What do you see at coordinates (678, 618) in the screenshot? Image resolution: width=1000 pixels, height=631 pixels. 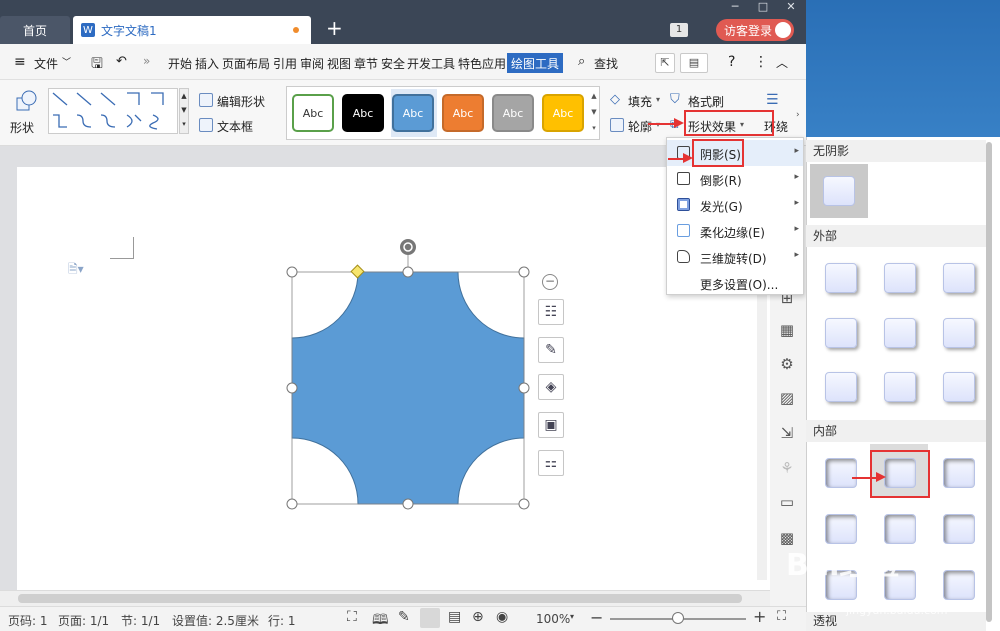 I see `zoom-slider-thumb` at bounding box center [678, 618].